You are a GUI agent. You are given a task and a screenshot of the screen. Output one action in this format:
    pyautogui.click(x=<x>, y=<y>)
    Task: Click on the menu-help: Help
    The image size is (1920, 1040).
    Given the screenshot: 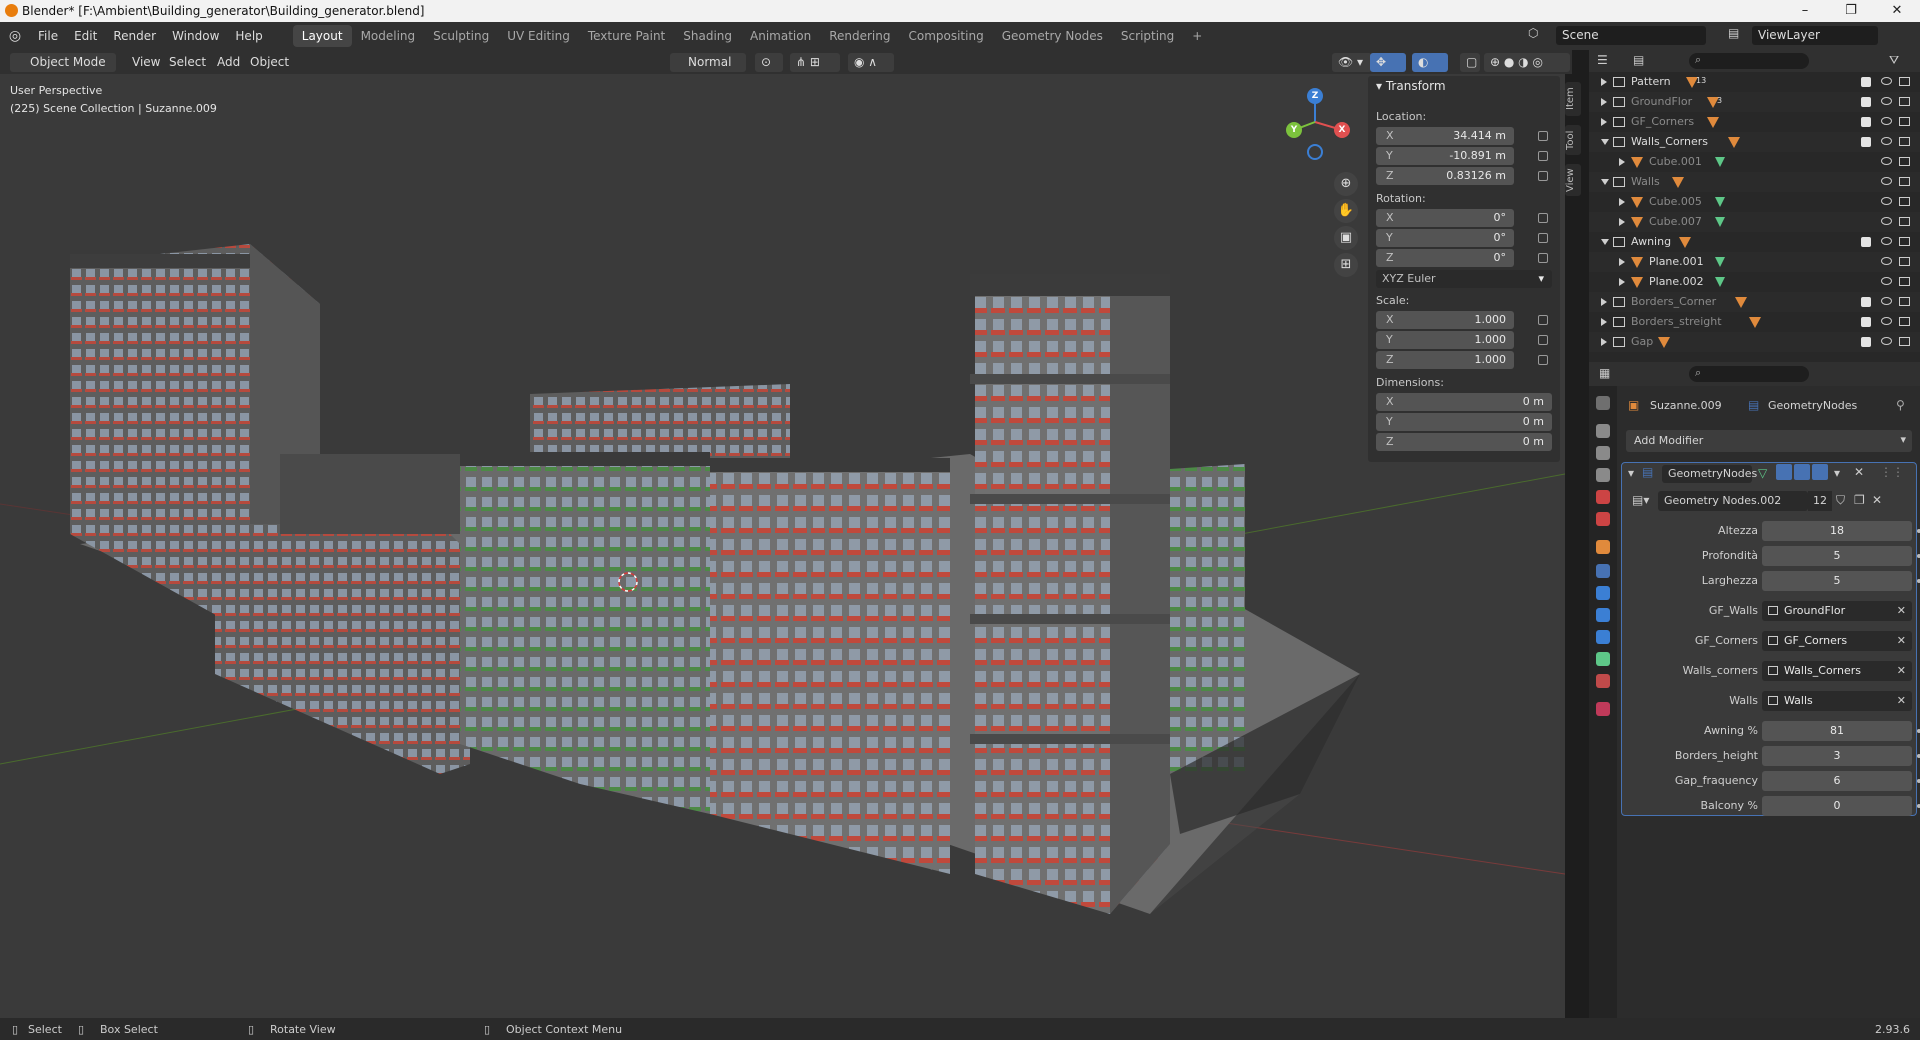 What is the action you would take?
    pyautogui.click(x=248, y=36)
    